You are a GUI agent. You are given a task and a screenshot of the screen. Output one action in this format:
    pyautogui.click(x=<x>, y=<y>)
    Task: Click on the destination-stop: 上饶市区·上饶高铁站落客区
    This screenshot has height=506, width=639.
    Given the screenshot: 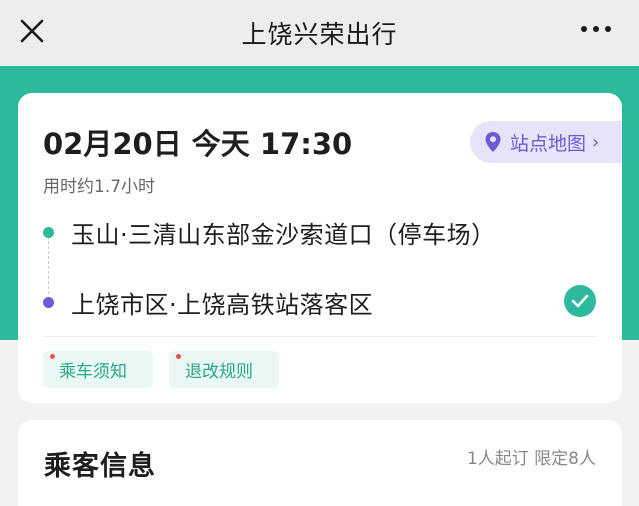 What is the action you would take?
    pyautogui.click(x=208, y=302)
    